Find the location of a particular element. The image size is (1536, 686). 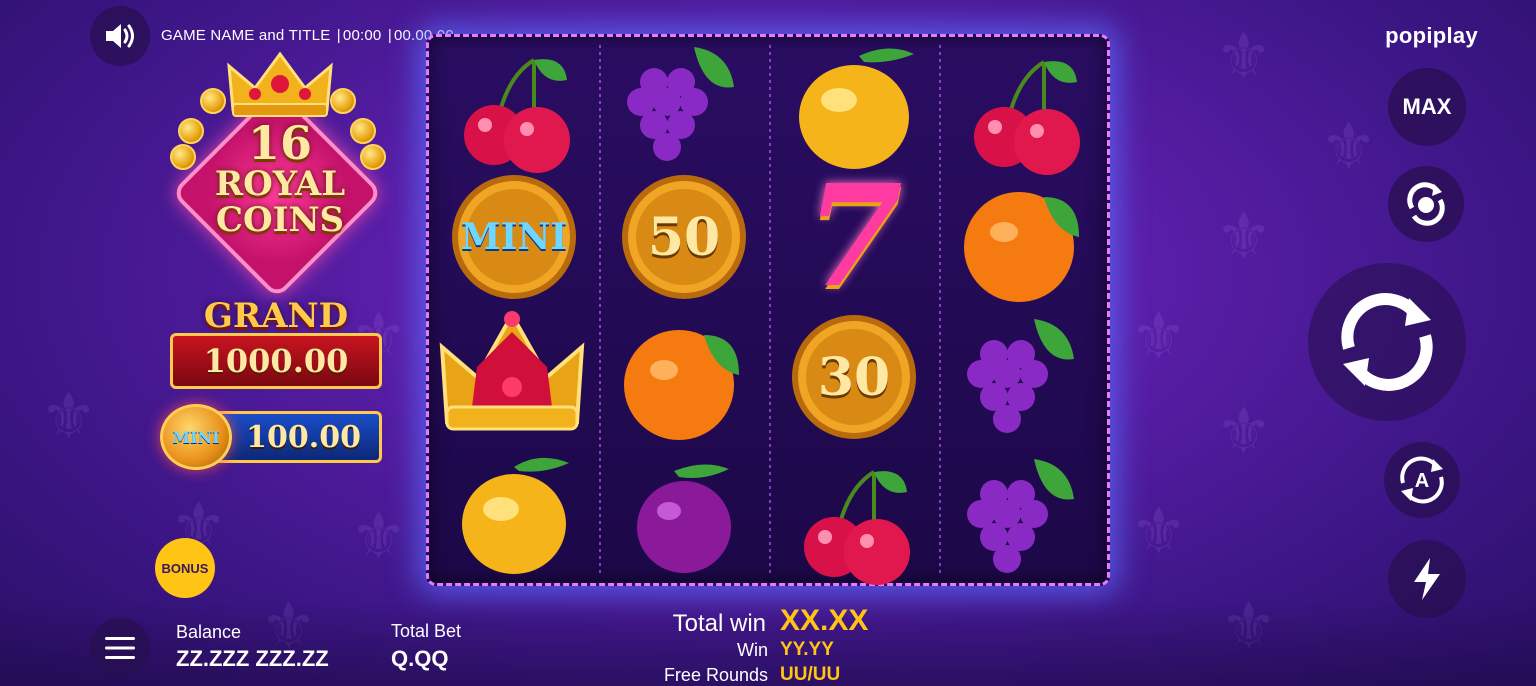

total-win-value: XX.XX is located at coordinates (824, 620).